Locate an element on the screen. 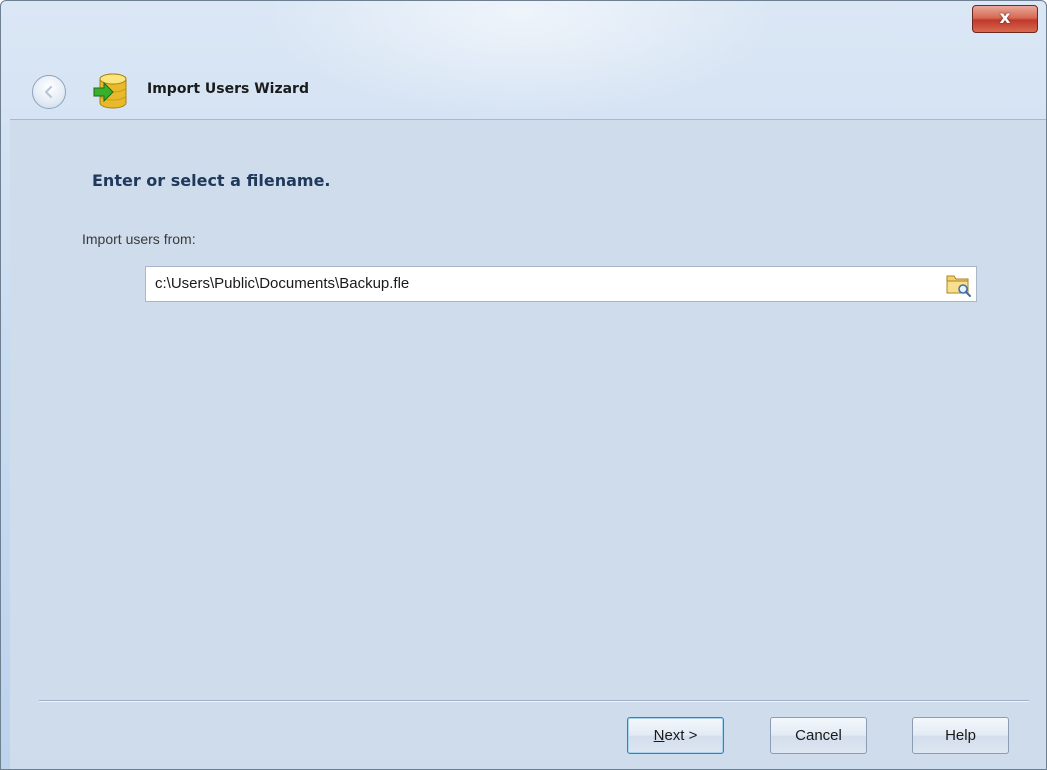 The image size is (1047, 770). file-path-value: c:\Users\Public\Documents\Backup.fle is located at coordinates (282, 283).